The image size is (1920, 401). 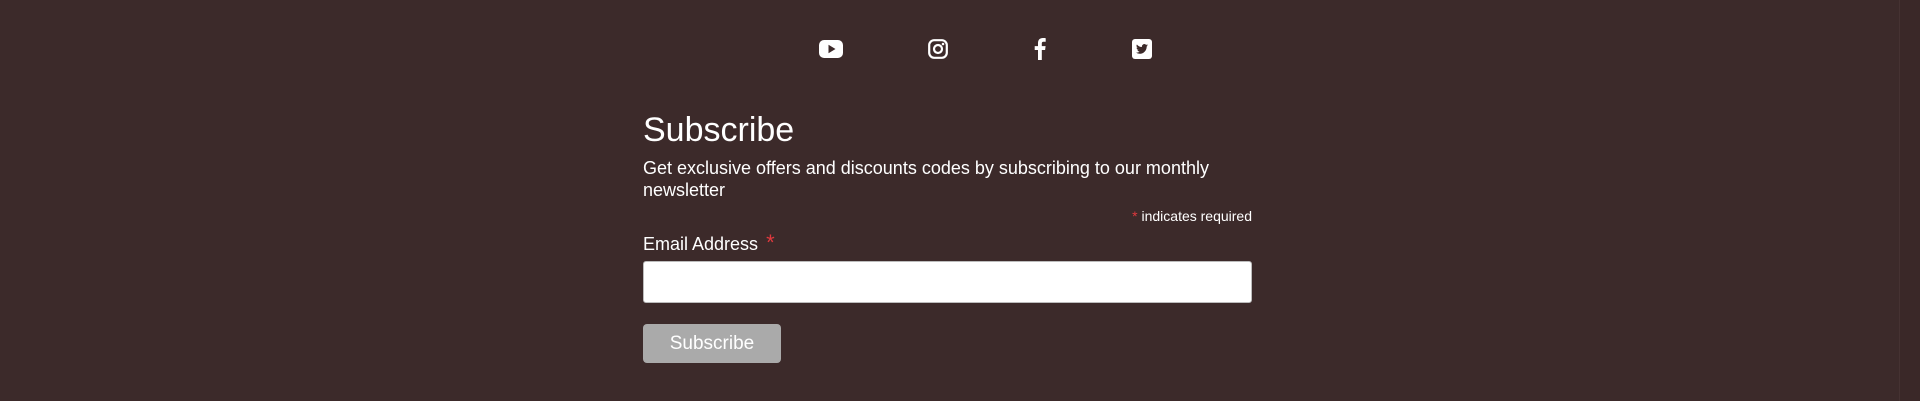 I want to click on email-label: Email Address *, so click(x=709, y=243).